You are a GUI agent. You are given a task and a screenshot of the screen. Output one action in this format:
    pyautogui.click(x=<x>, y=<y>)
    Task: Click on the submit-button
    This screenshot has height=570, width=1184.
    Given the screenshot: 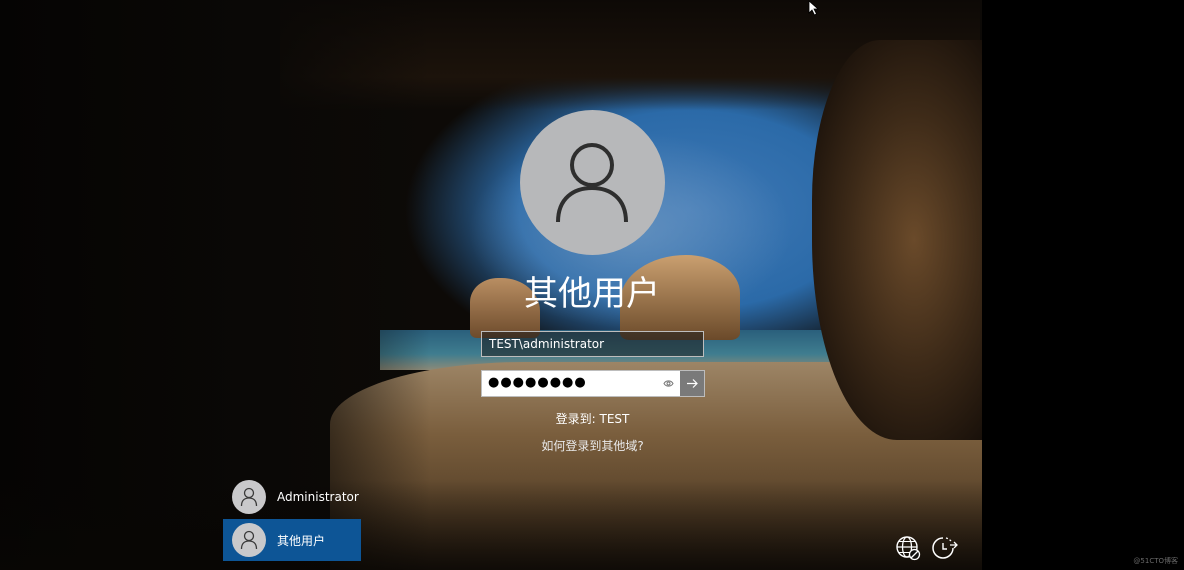 What is the action you would take?
    pyautogui.click(x=692, y=383)
    